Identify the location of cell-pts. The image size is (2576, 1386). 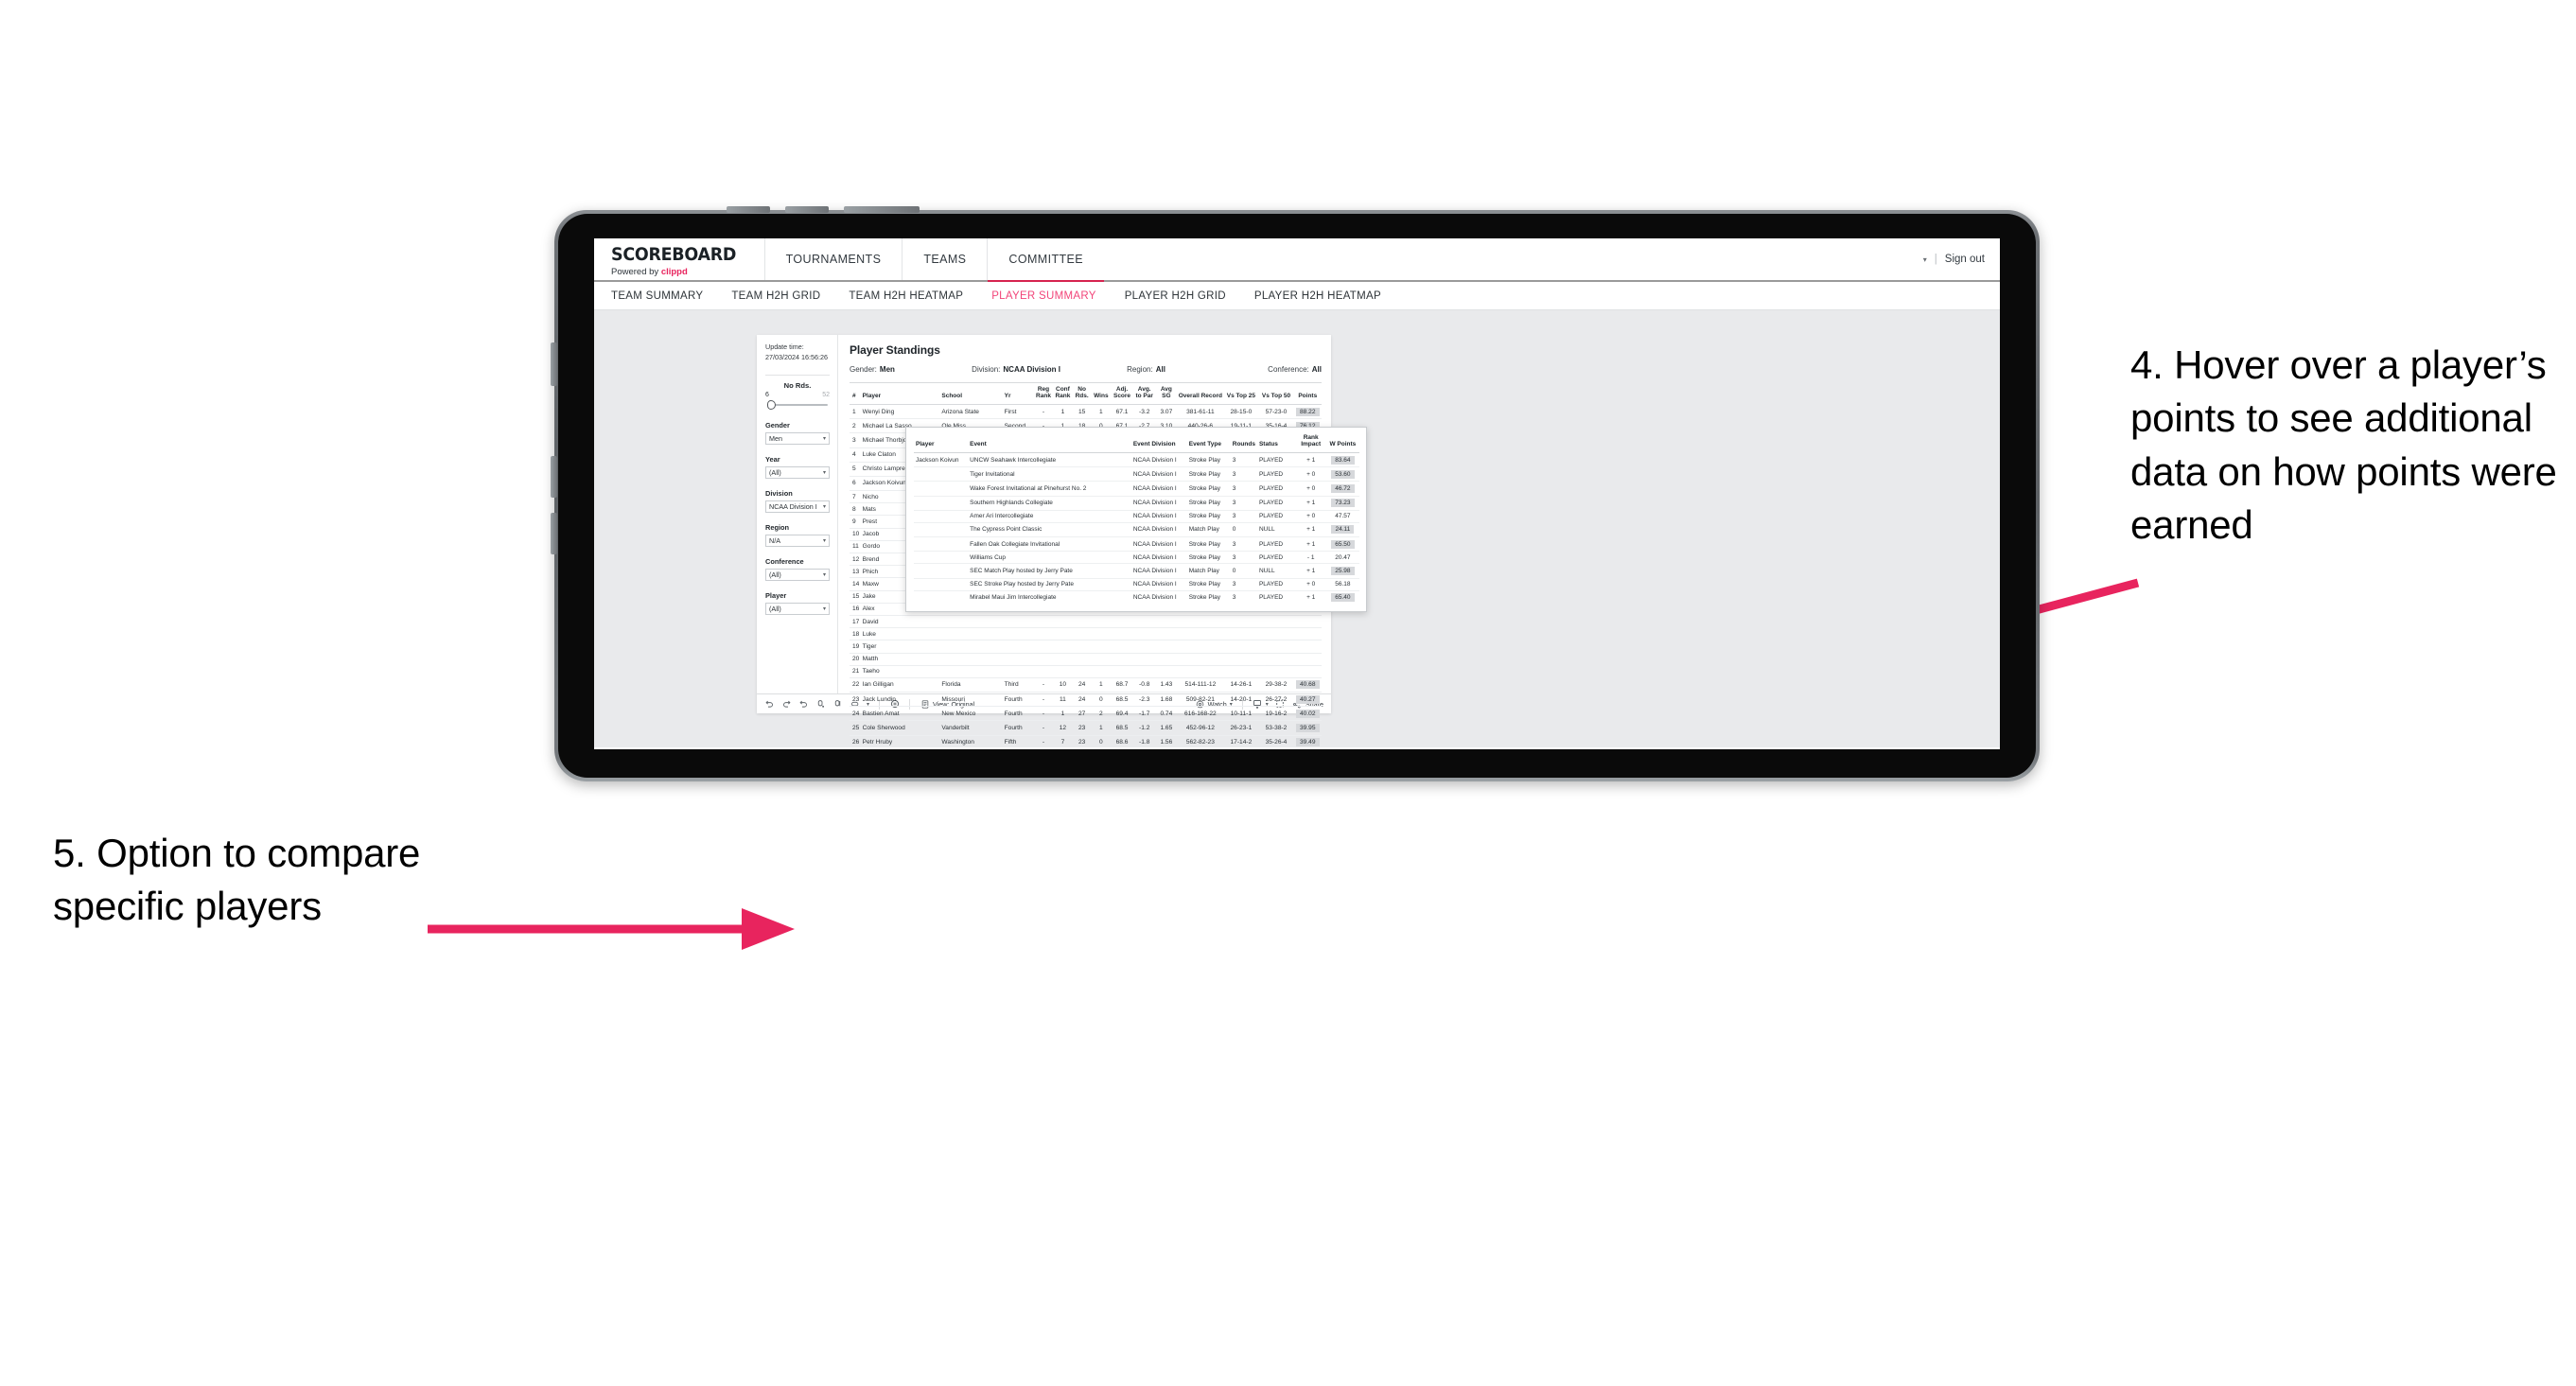
(1307, 671).